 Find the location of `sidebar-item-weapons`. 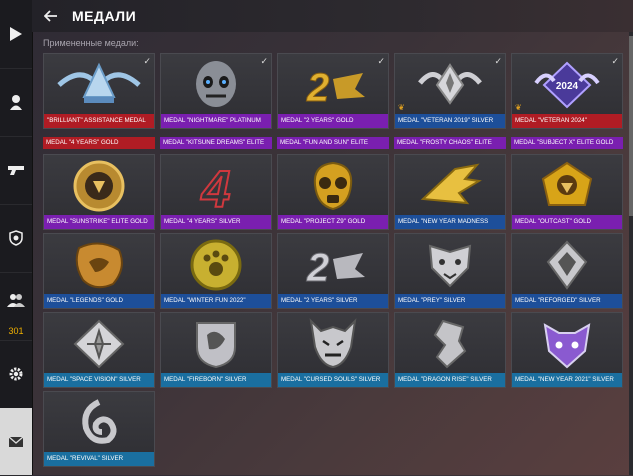

sidebar-item-weapons is located at coordinates (16, 170).